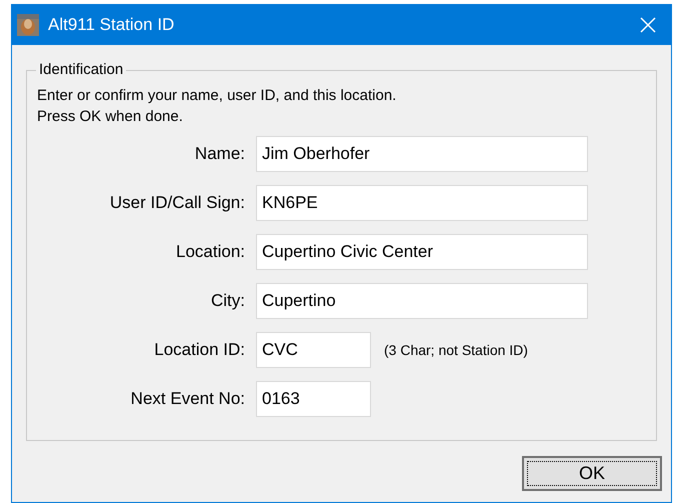  I want to click on field-label: Next Event No:, so click(187, 399).